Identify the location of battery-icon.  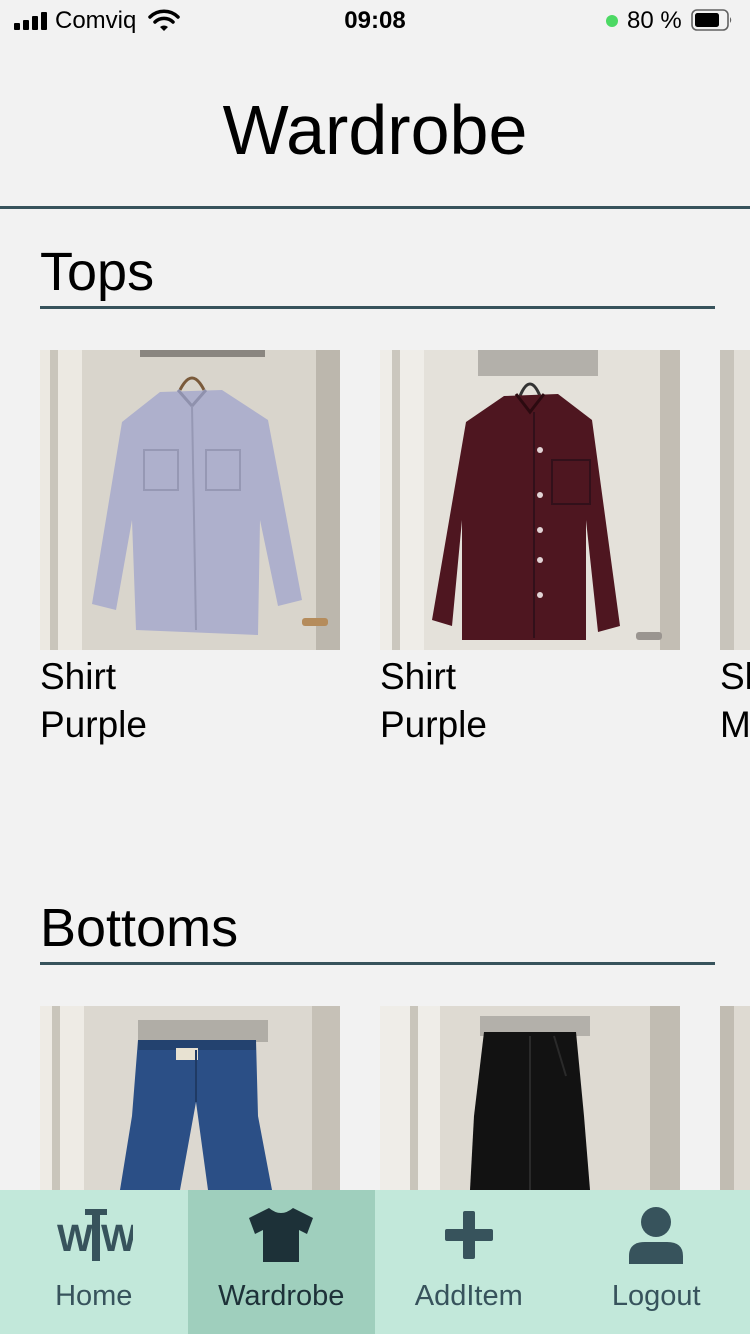
(711, 20).